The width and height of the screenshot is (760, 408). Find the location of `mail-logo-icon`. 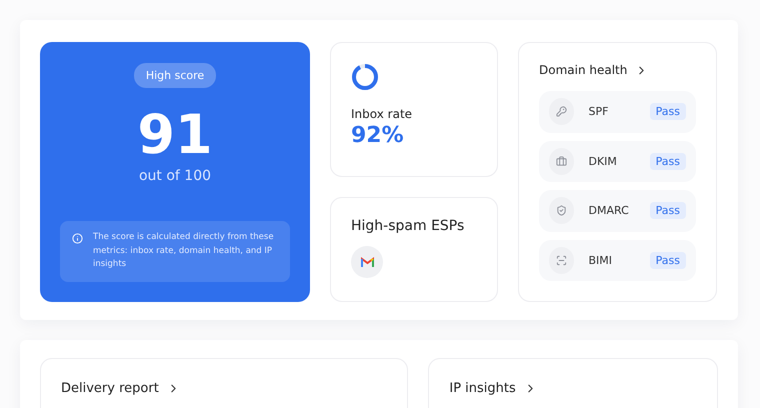

mail-logo-icon is located at coordinates (367, 262).